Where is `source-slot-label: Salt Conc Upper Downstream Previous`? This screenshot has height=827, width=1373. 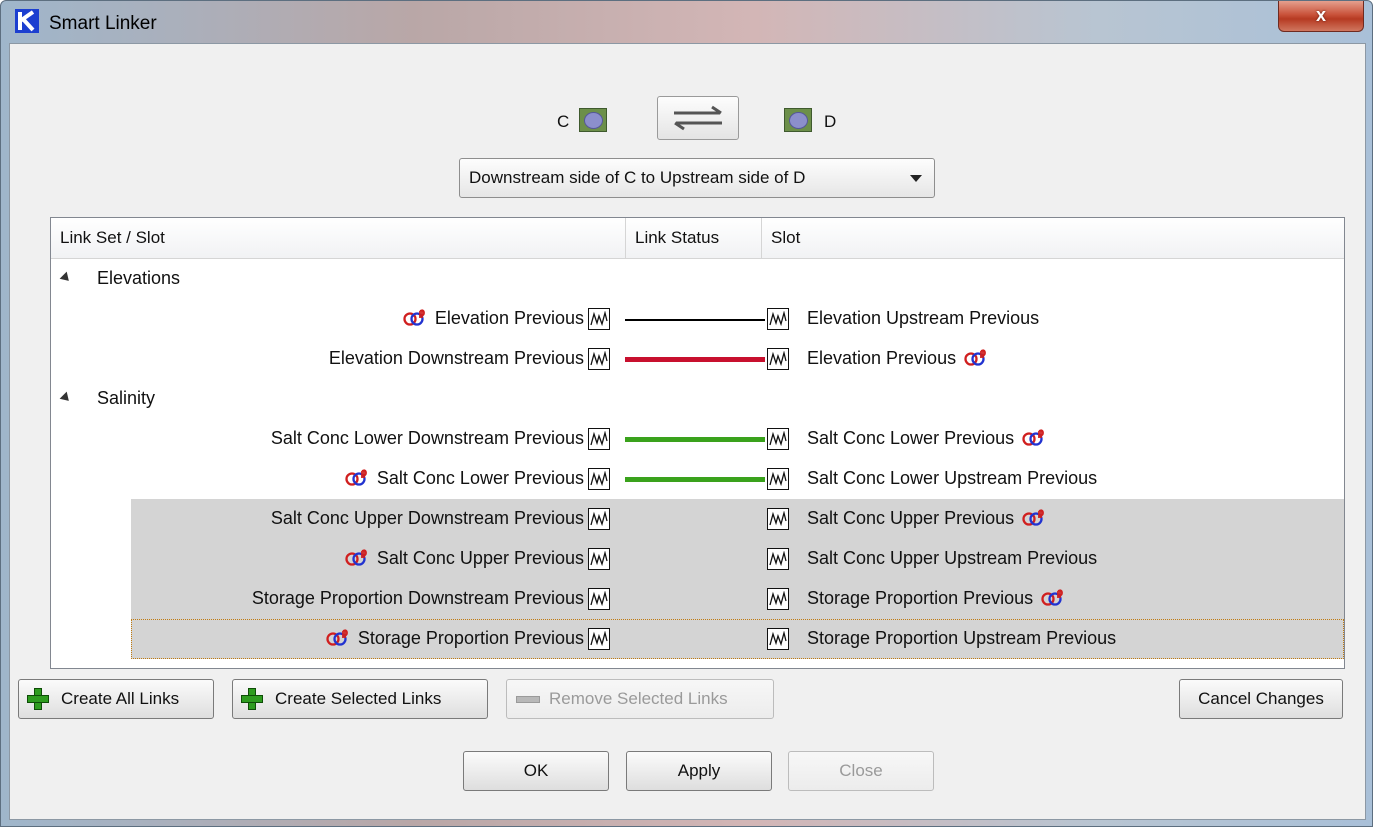 source-slot-label: Salt Conc Upper Downstream Previous is located at coordinates (427, 518).